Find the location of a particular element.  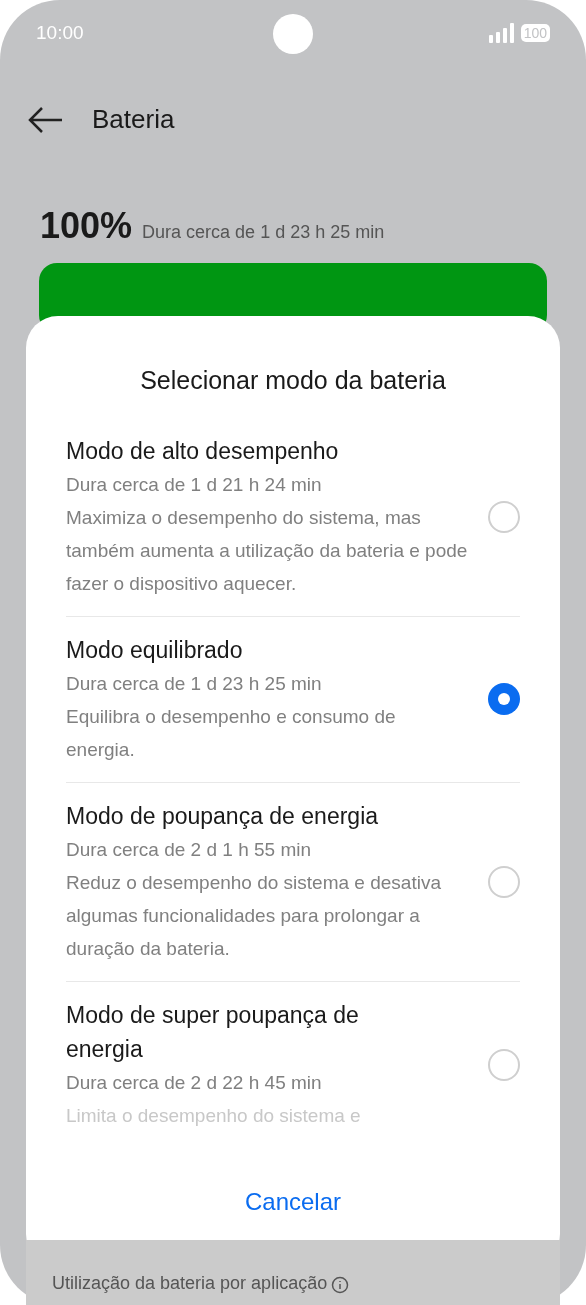

mode-title: Modo equilibrado is located at coordinates (267, 649).